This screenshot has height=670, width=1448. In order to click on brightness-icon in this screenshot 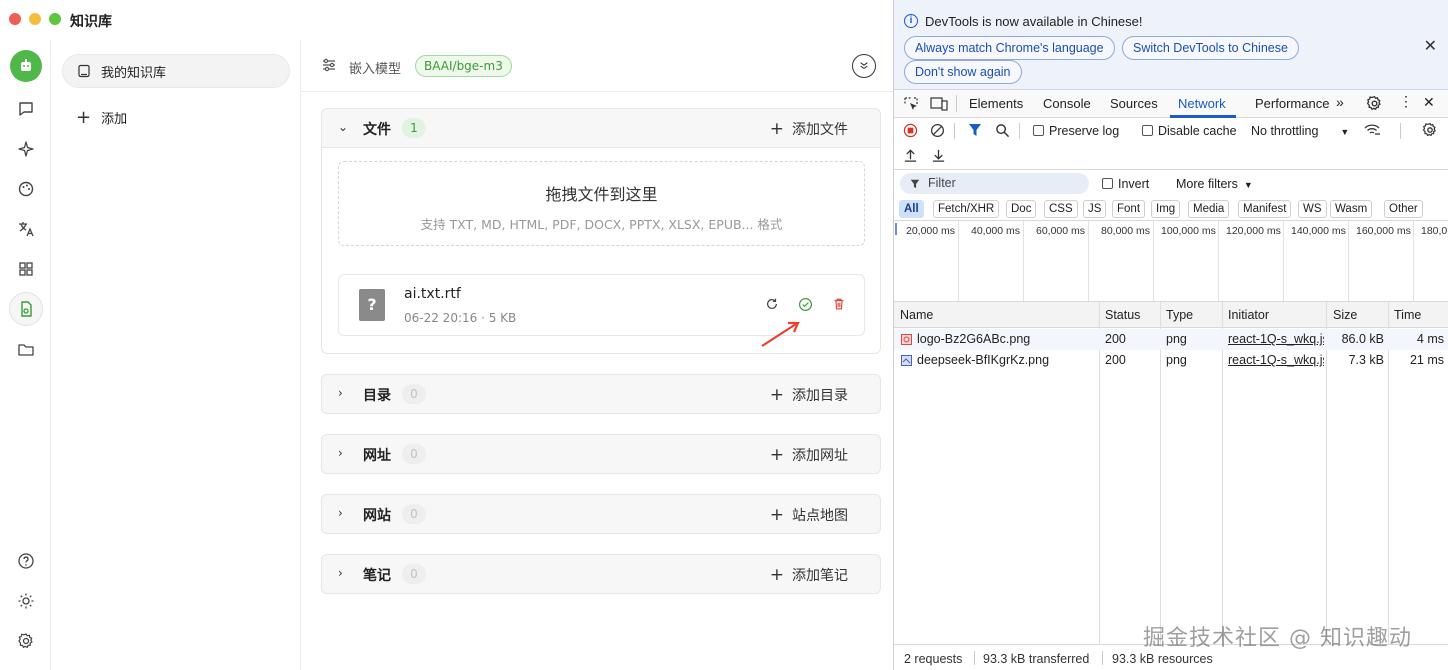, I will do `click(26, 601)`.